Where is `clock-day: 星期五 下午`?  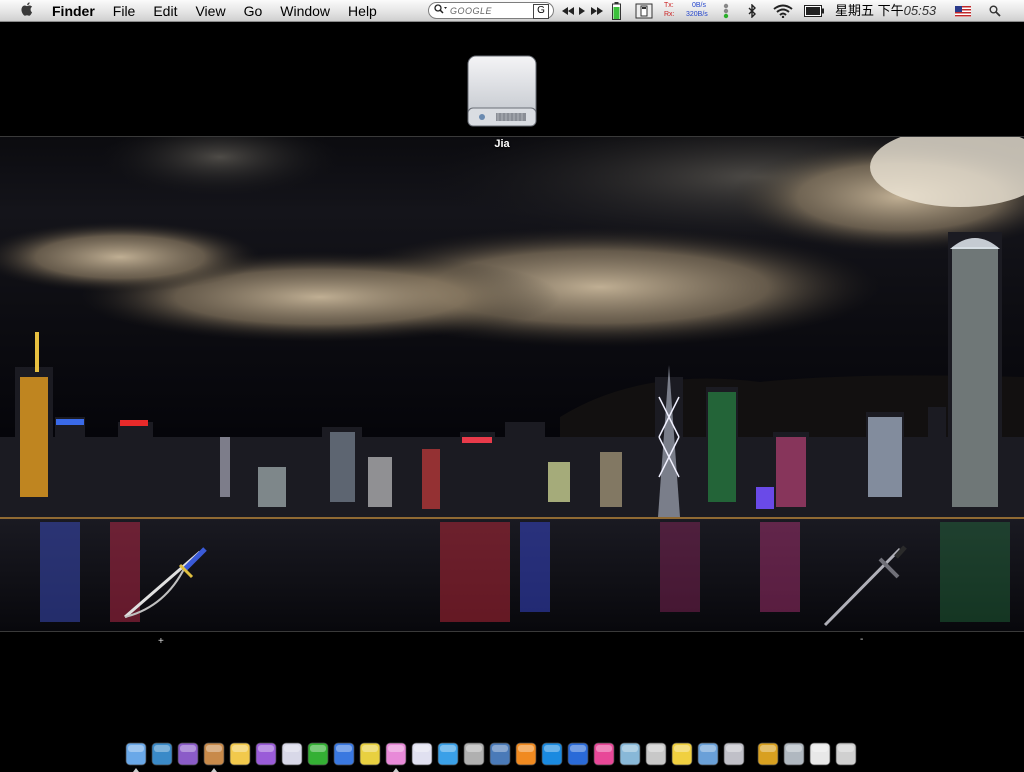
clock-day: 星期五 下午 is located at coordinates (869, 10).